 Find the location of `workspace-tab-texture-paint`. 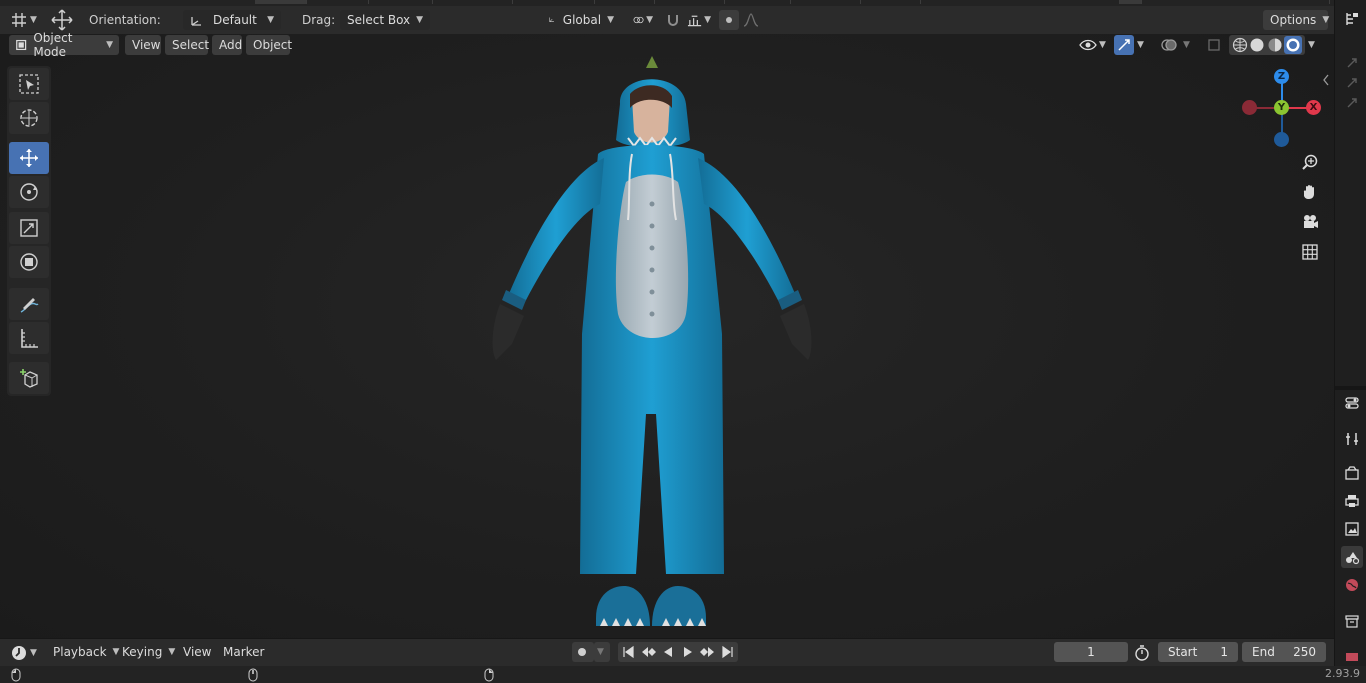

workspace-tab-texture-paint is located at coordinates (554, 2).